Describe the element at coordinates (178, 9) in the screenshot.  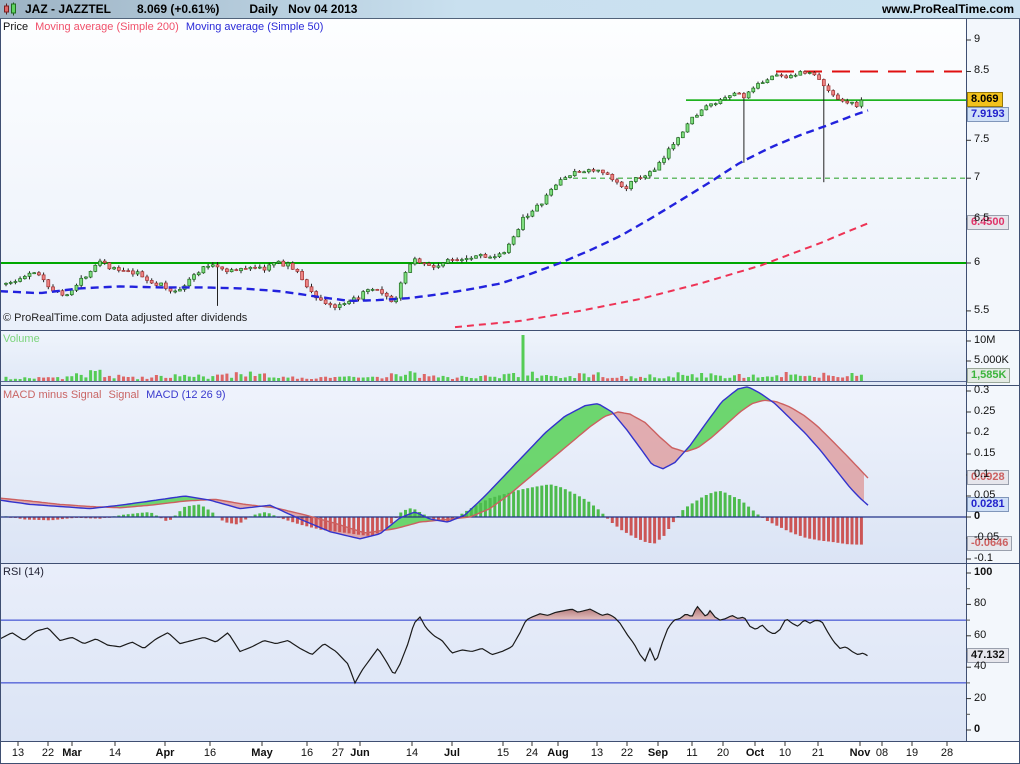
I see `last-quote: 8.069 (+0.61%)` at that location.